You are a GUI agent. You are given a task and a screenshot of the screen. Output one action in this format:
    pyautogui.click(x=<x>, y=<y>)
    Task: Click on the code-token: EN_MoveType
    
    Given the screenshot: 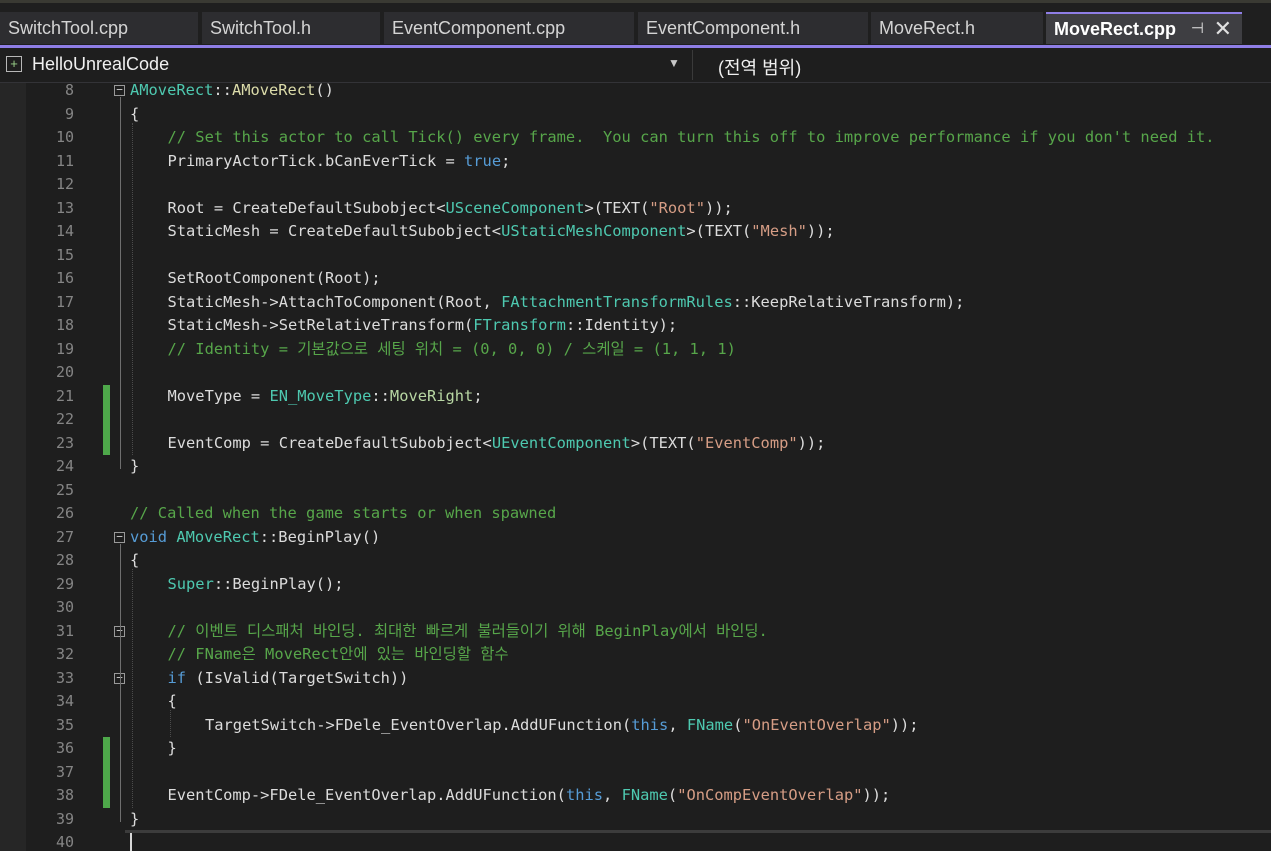 What is the action you would take?
    pyautogui.click(x=320, y=395)
    